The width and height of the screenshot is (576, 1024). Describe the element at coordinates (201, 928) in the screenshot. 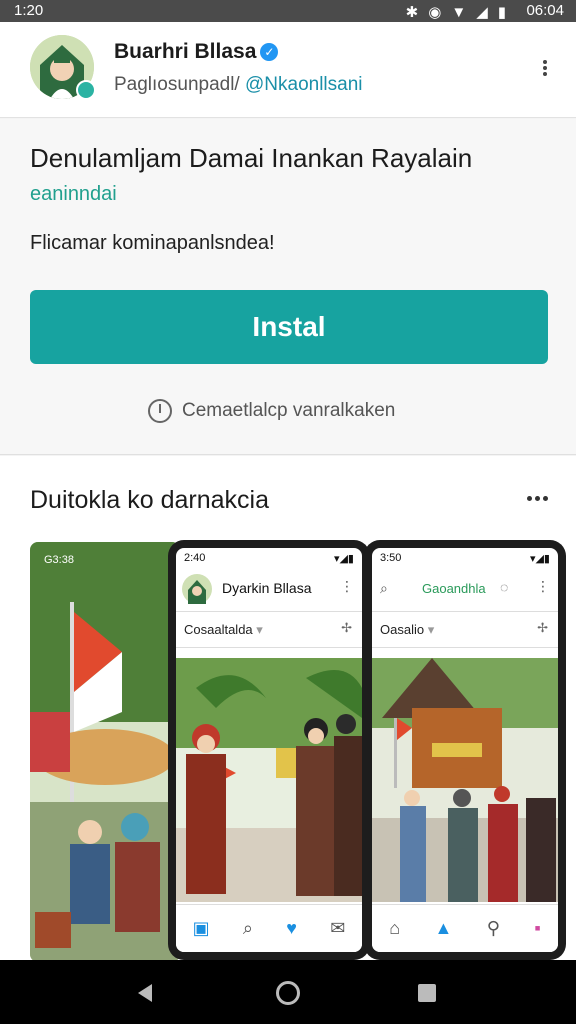

I see `phone1-home-icon: ▣` at that location.